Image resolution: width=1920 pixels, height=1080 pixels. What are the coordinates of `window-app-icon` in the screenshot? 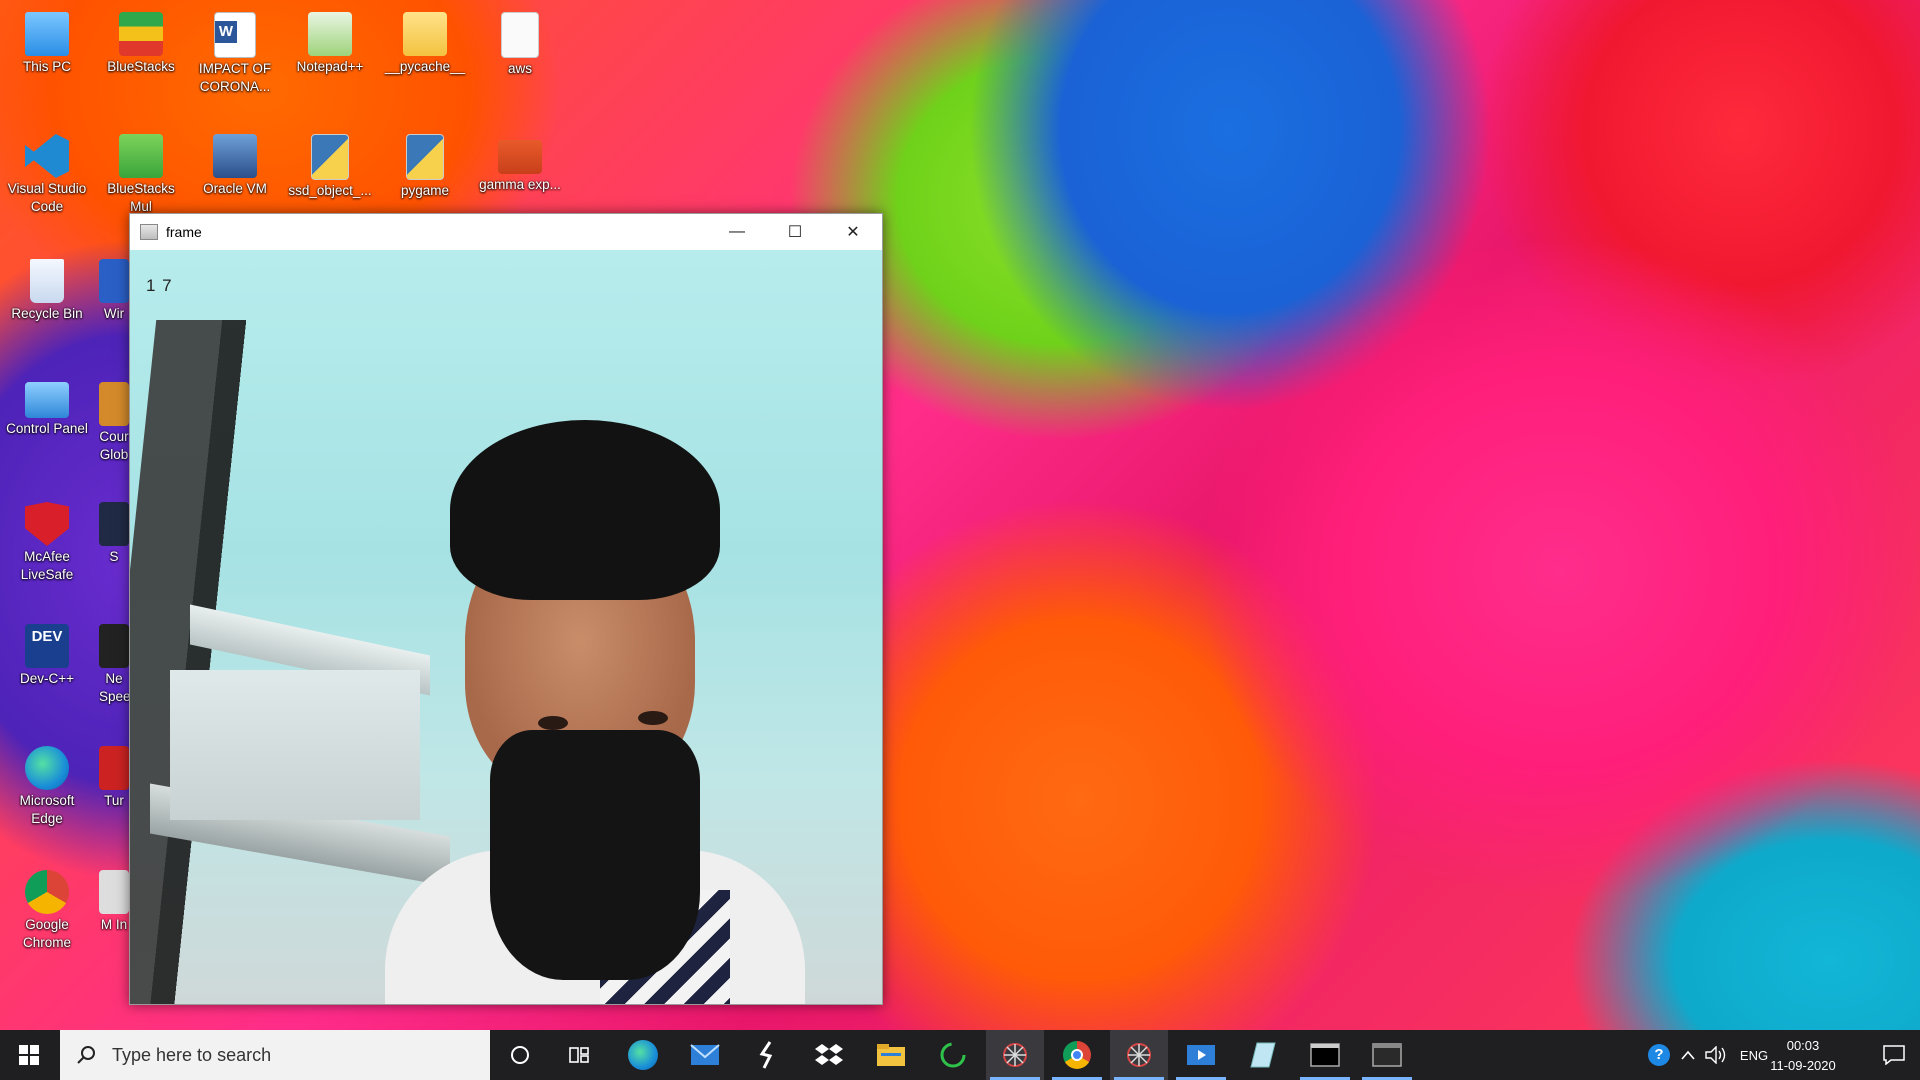 It's located at (149, 232).